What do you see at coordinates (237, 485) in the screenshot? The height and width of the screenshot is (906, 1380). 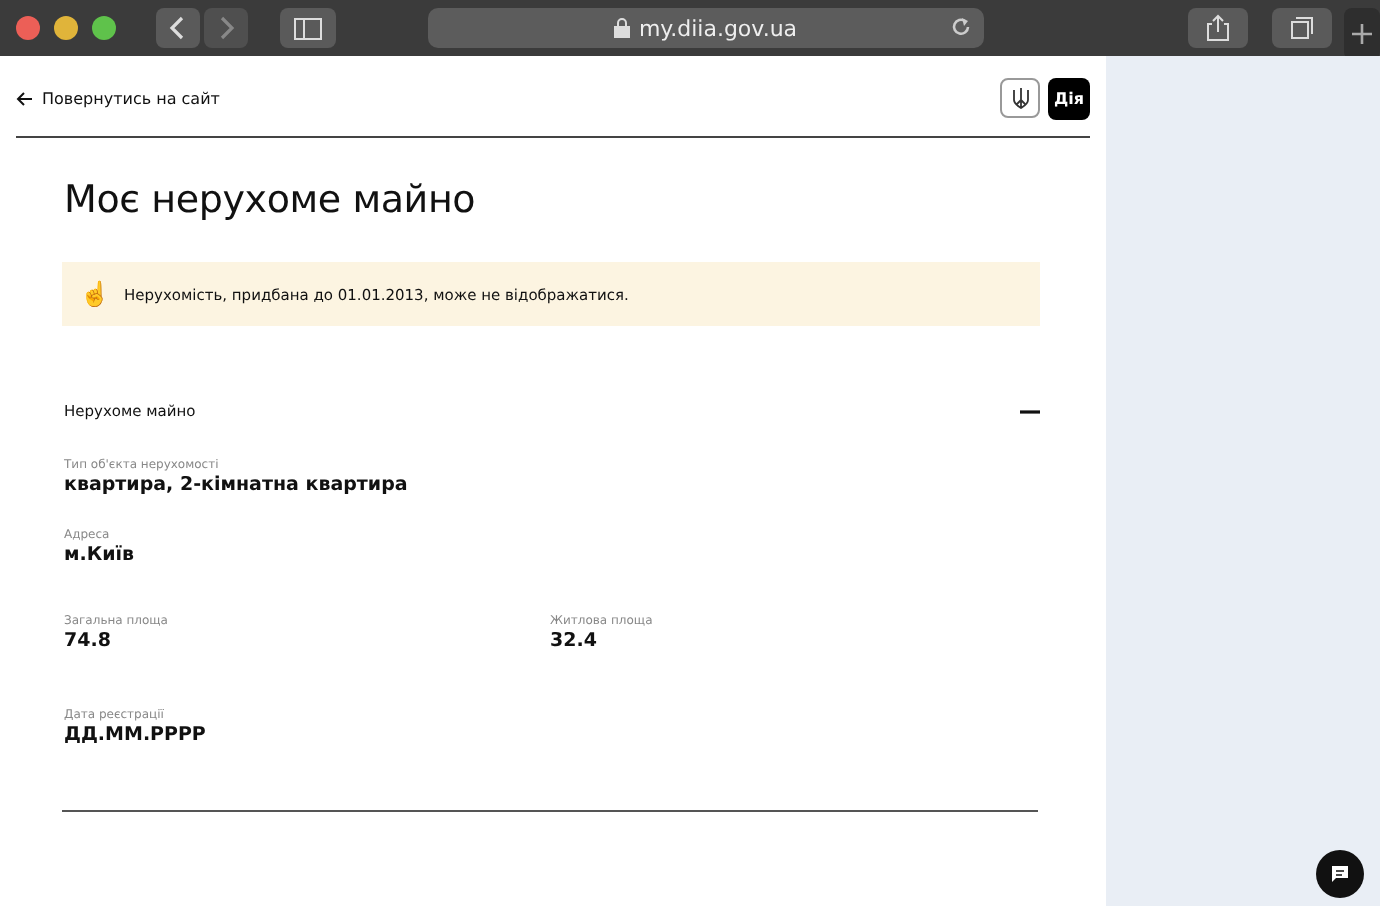 I see `field-value: квартира, 2-кімнатна квартира` at bounding box center [237, 485].